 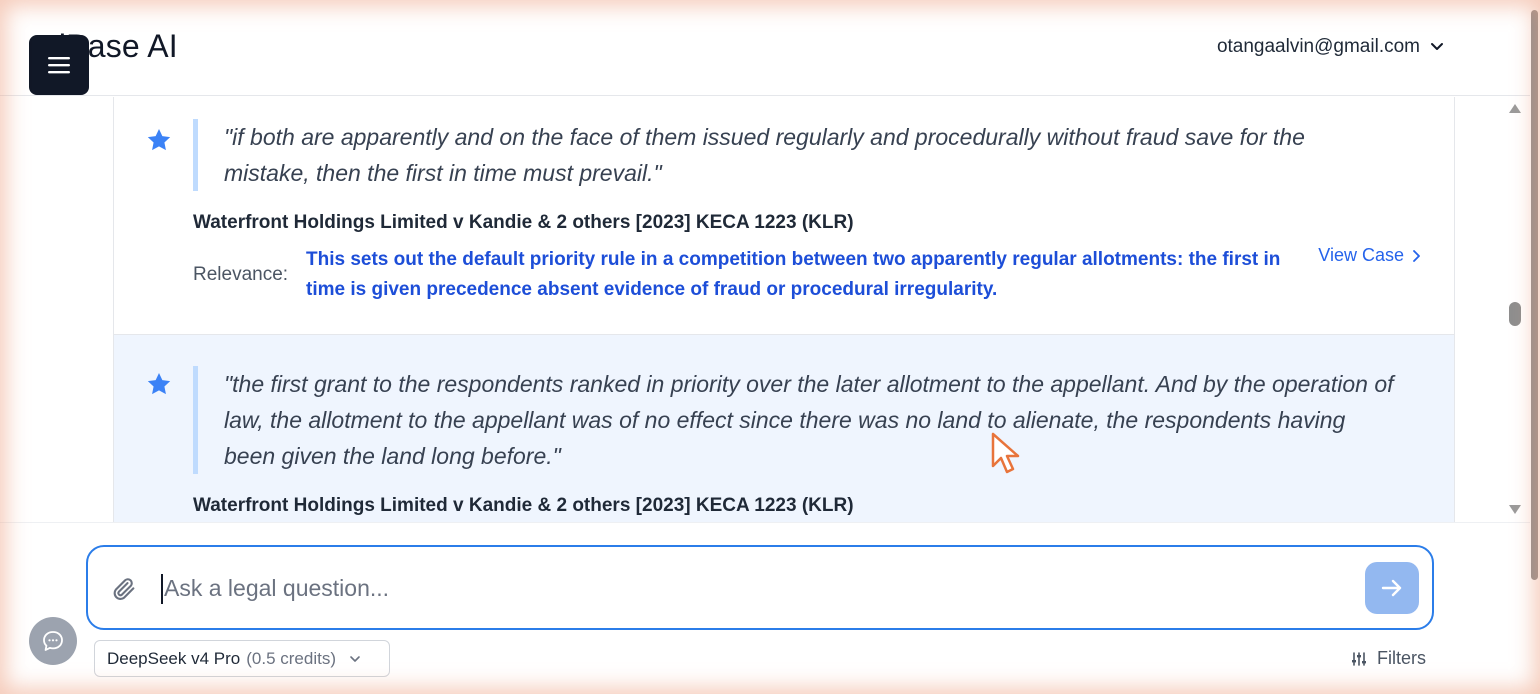 I want to click on app-header: riBase AI otangaalvin@gmail.com, so click(x=765, y=48).